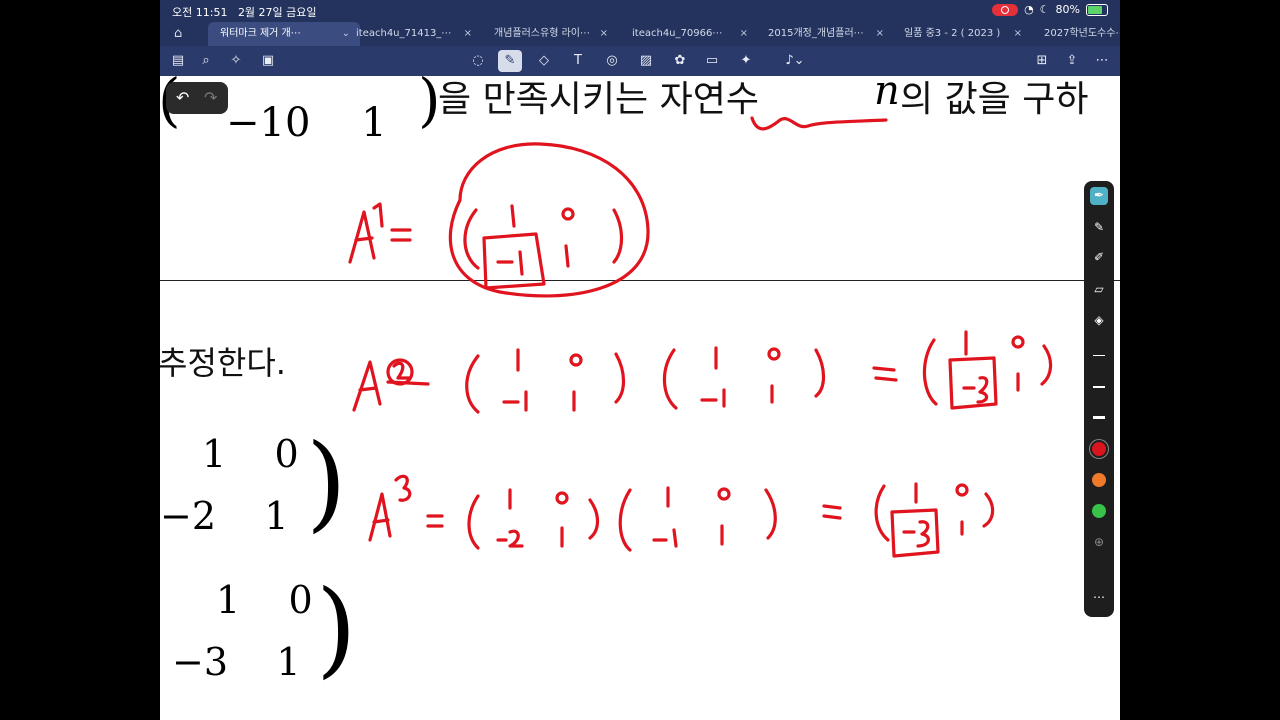 The width and height of the screenshot is (1280, 720). I want to click on undo-redo-control: ↶ ↷, so click(197, 98).